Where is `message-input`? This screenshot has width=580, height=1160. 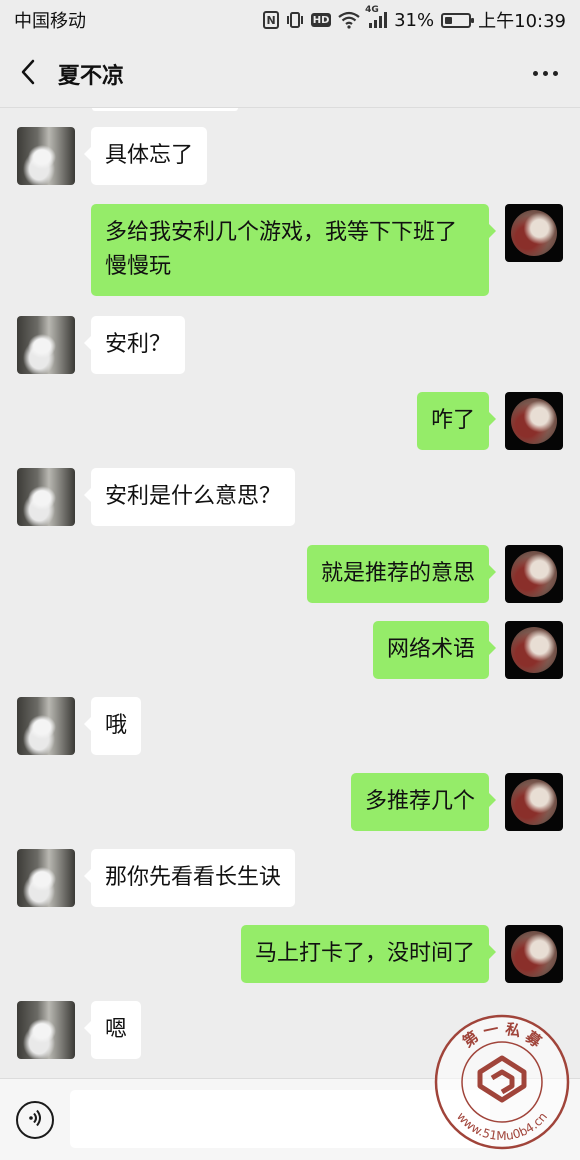
message-input is located at coordinates (280, 1119).